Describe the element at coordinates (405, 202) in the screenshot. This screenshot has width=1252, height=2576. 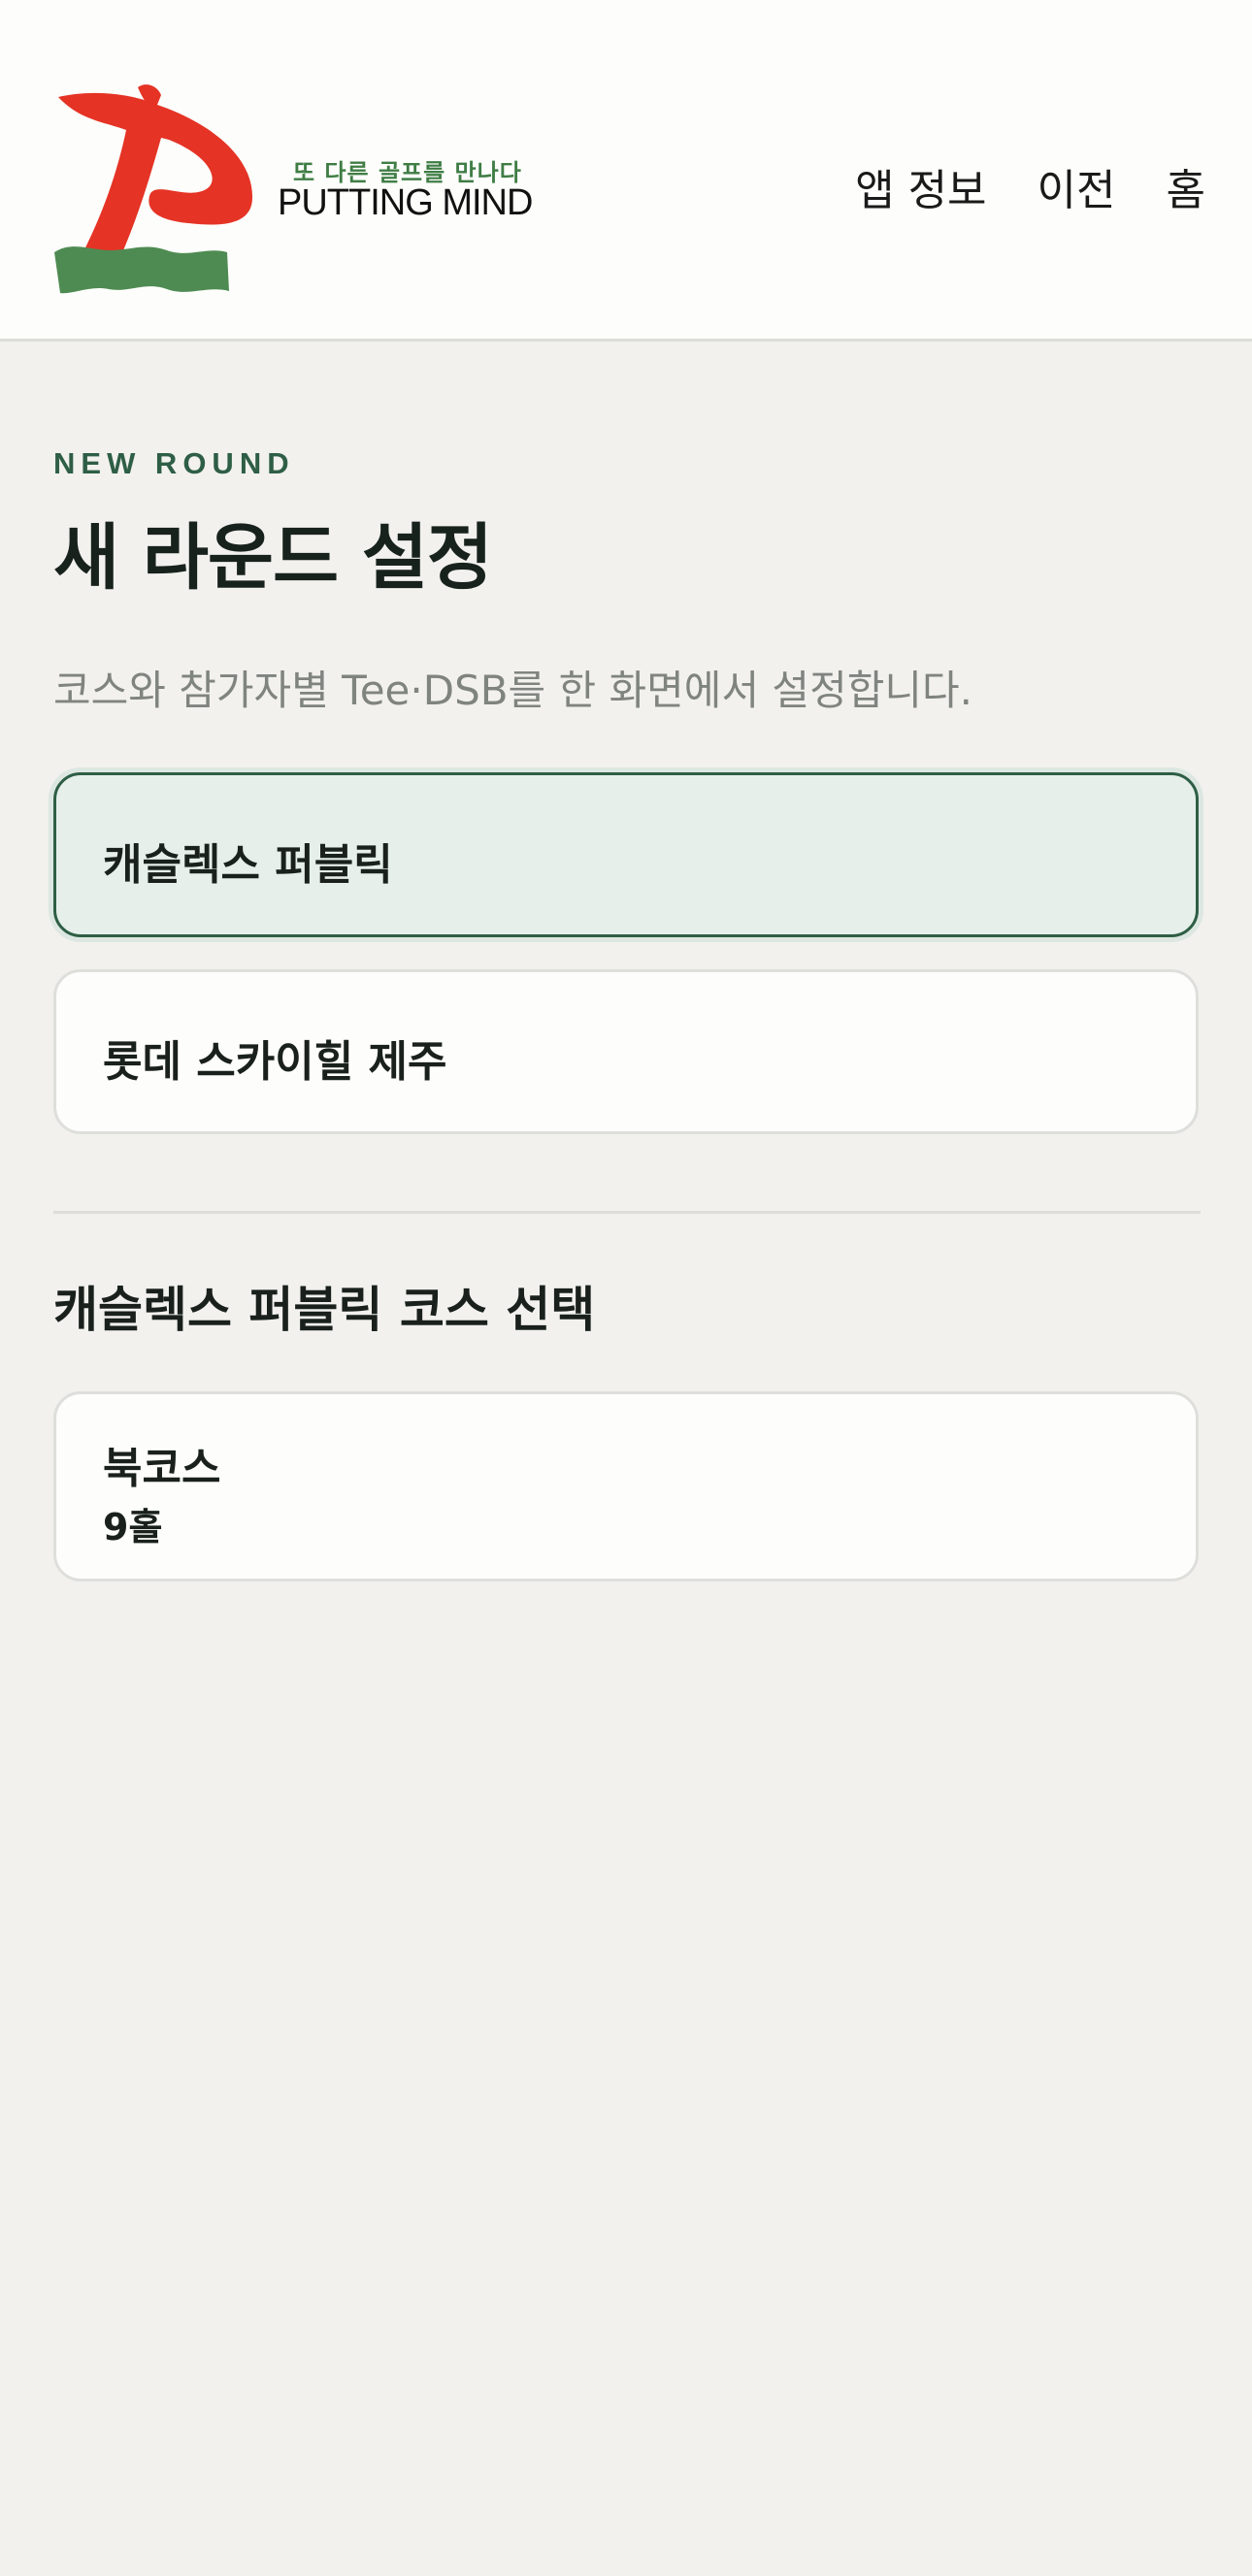
I see `logo-wordmark: PUTTING MIND` at that location.